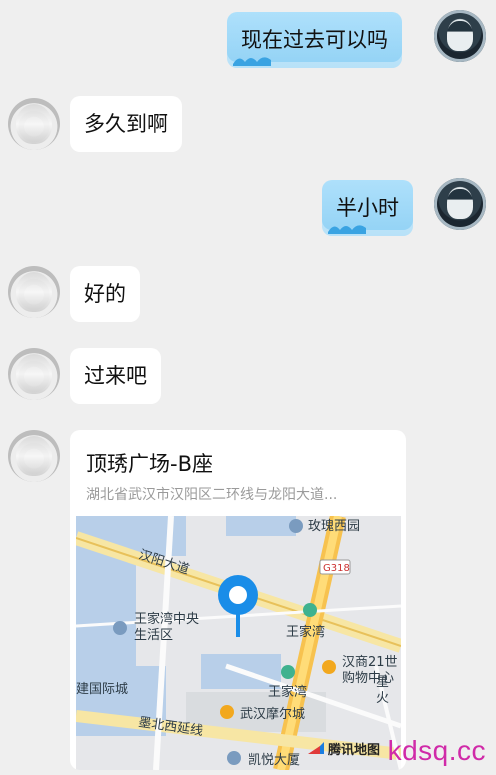 This screenshot has height=775, width=496. Describe the element at coordinates (370, 662) in the screenshot. I see `map-label: 汉商21世` at that location.